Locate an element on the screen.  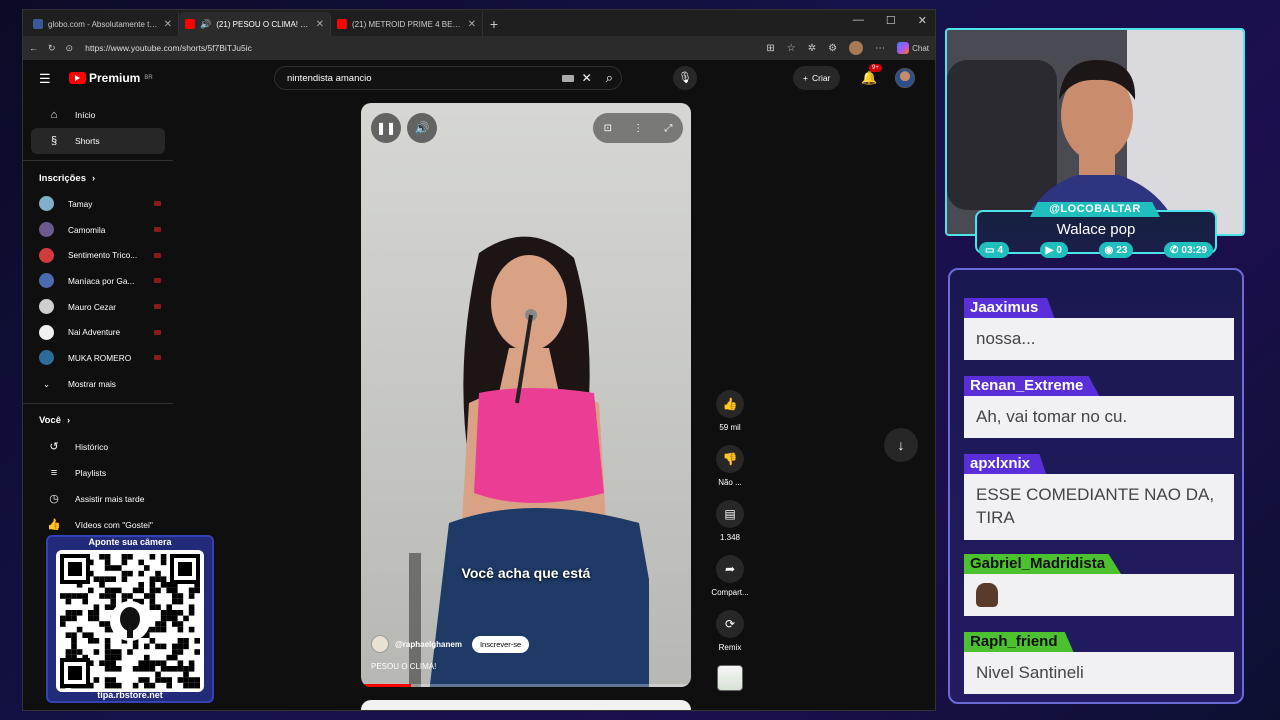
stat-value: 23 is located at coordinates (1122, 250).